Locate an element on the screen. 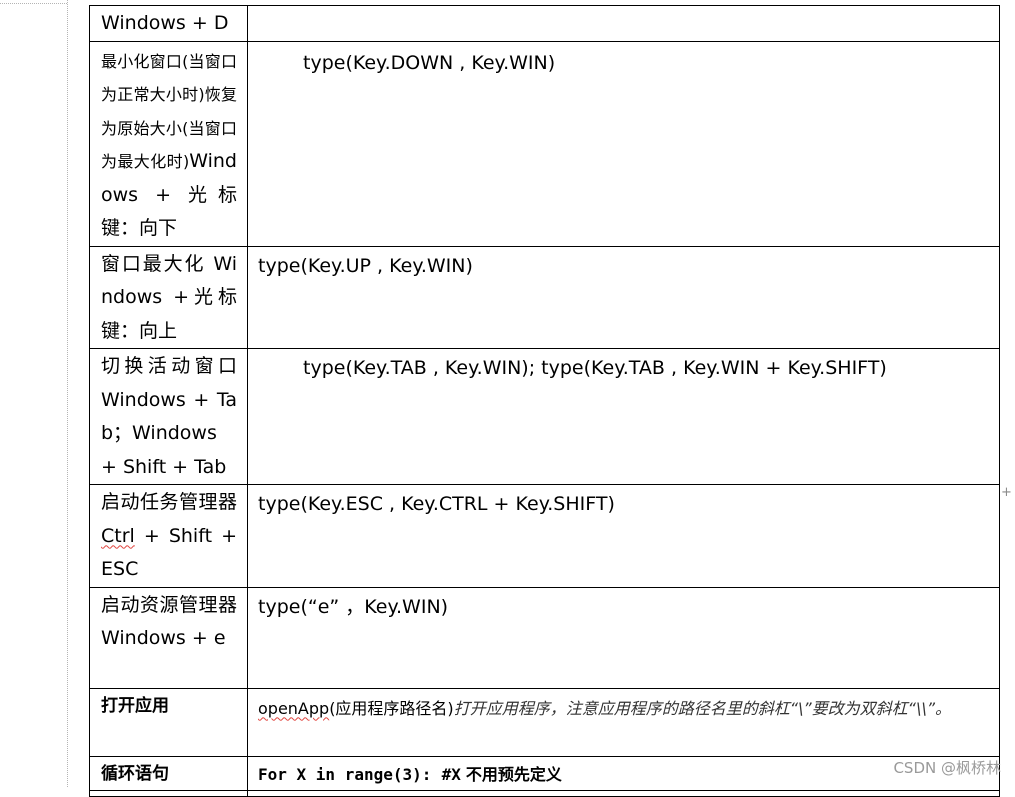 This screenshot has width=1015, height=797. shortcut-text: 打开应用 is located at coordinates (135, 705).